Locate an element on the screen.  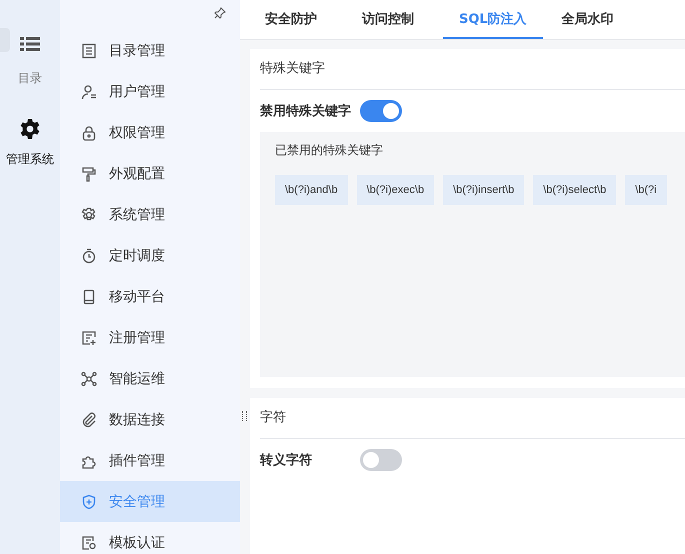
keyword-tag: \b(?i)exec\b is located at coordinates (395, 190).